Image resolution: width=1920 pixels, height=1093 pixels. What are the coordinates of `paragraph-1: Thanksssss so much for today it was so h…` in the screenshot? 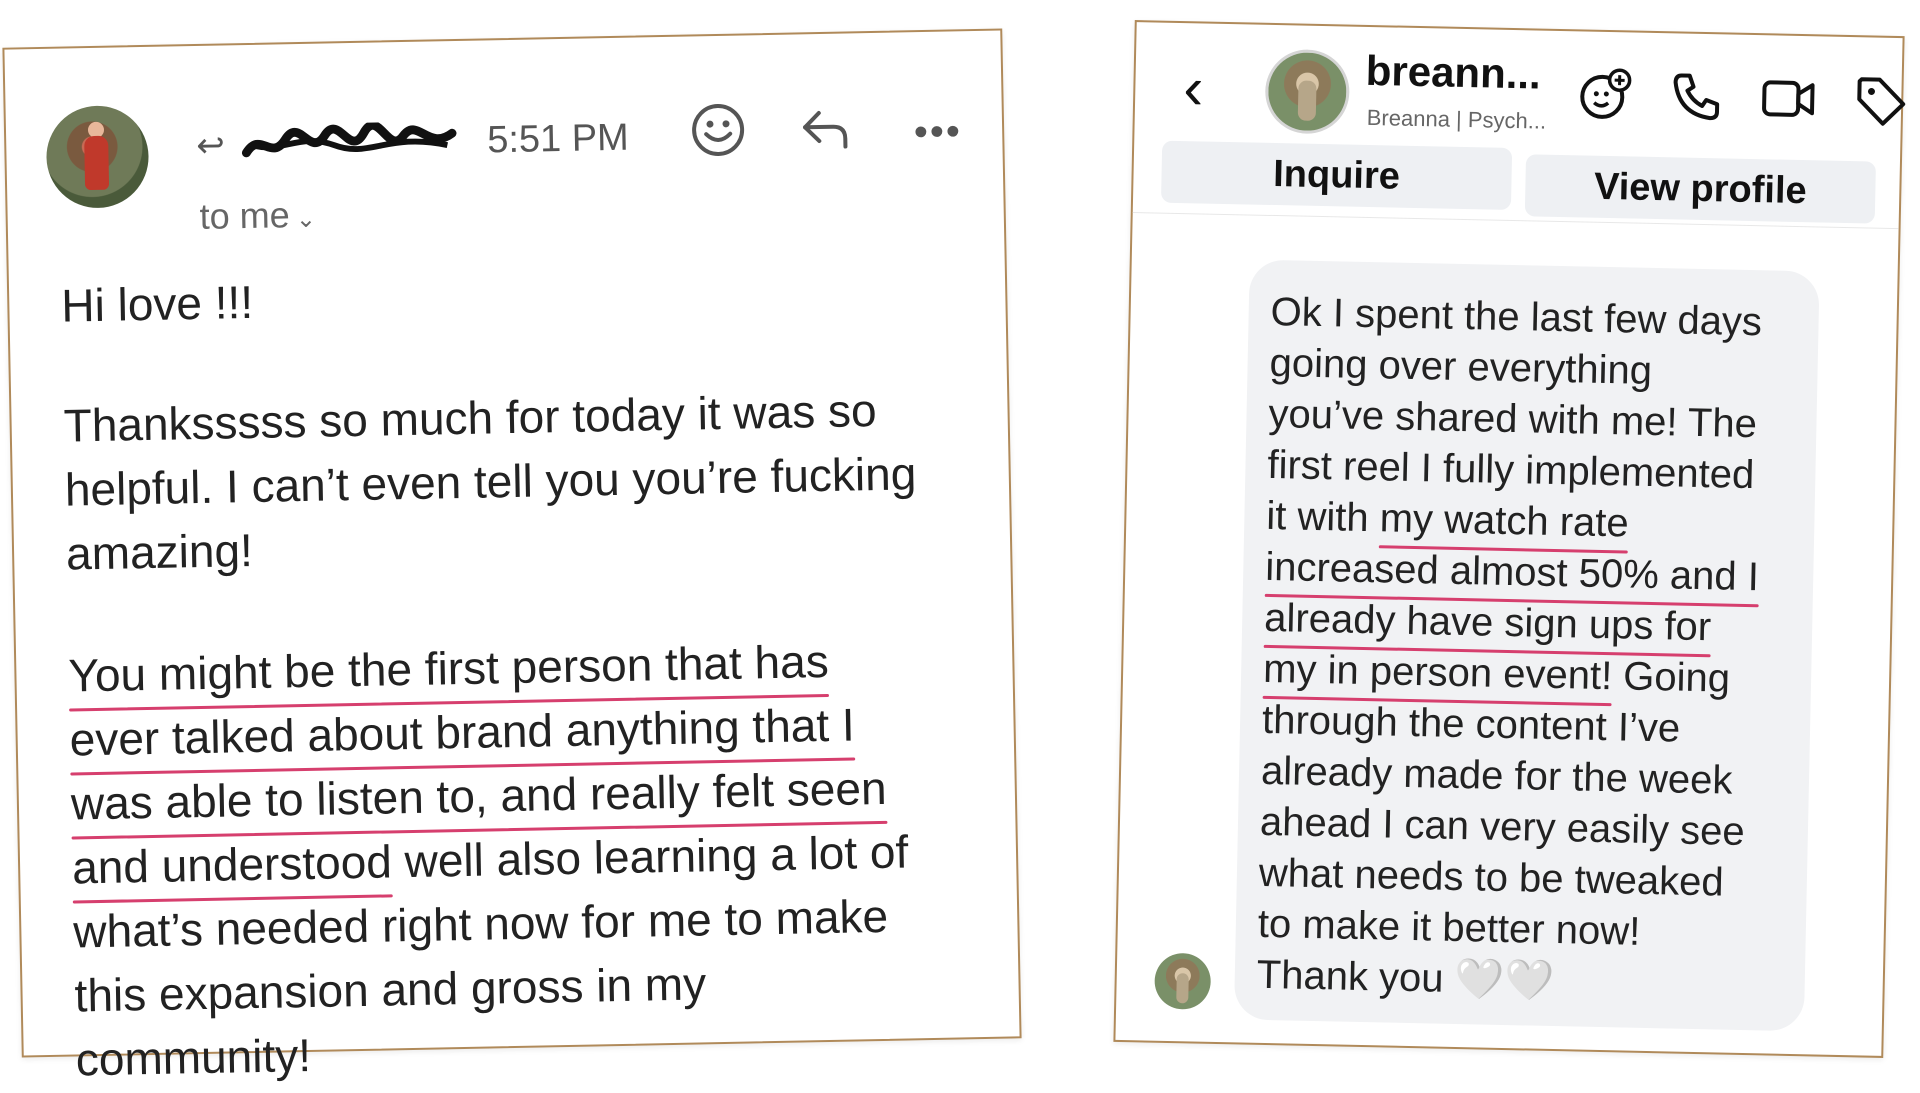 It's located at (525, 481).